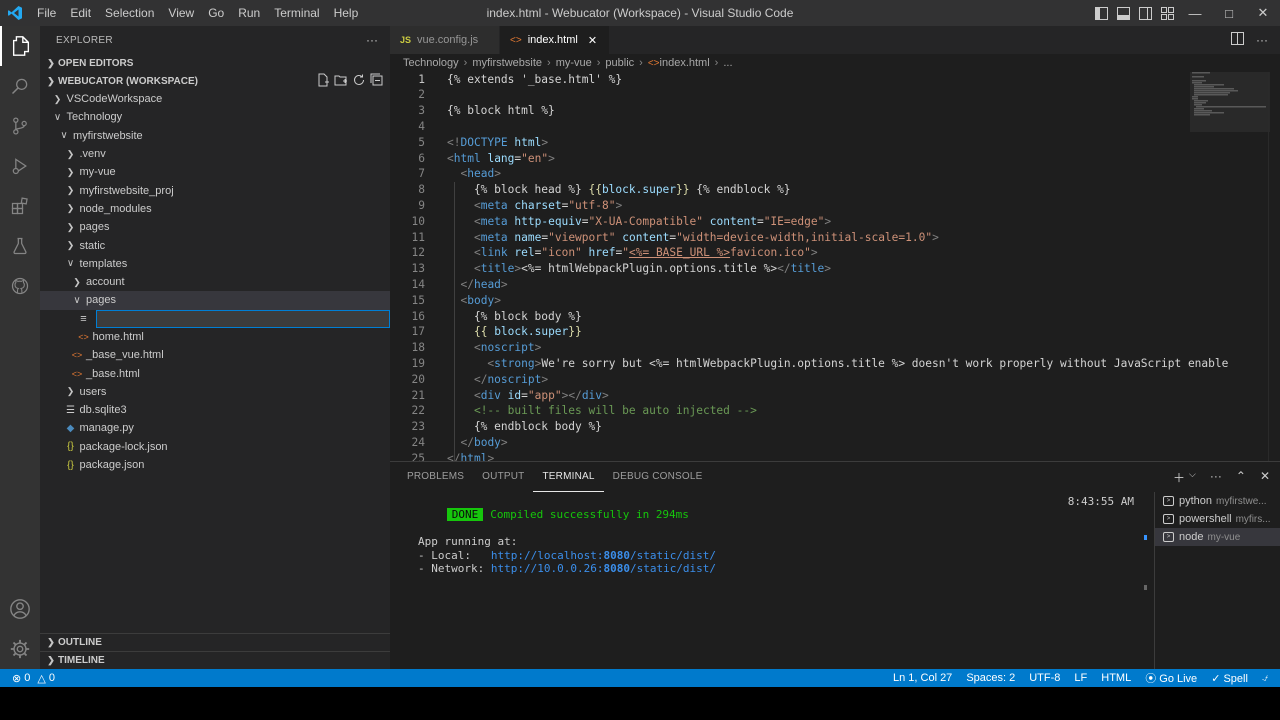  I want to click on code-line: </noscript>, so click(497, 380).